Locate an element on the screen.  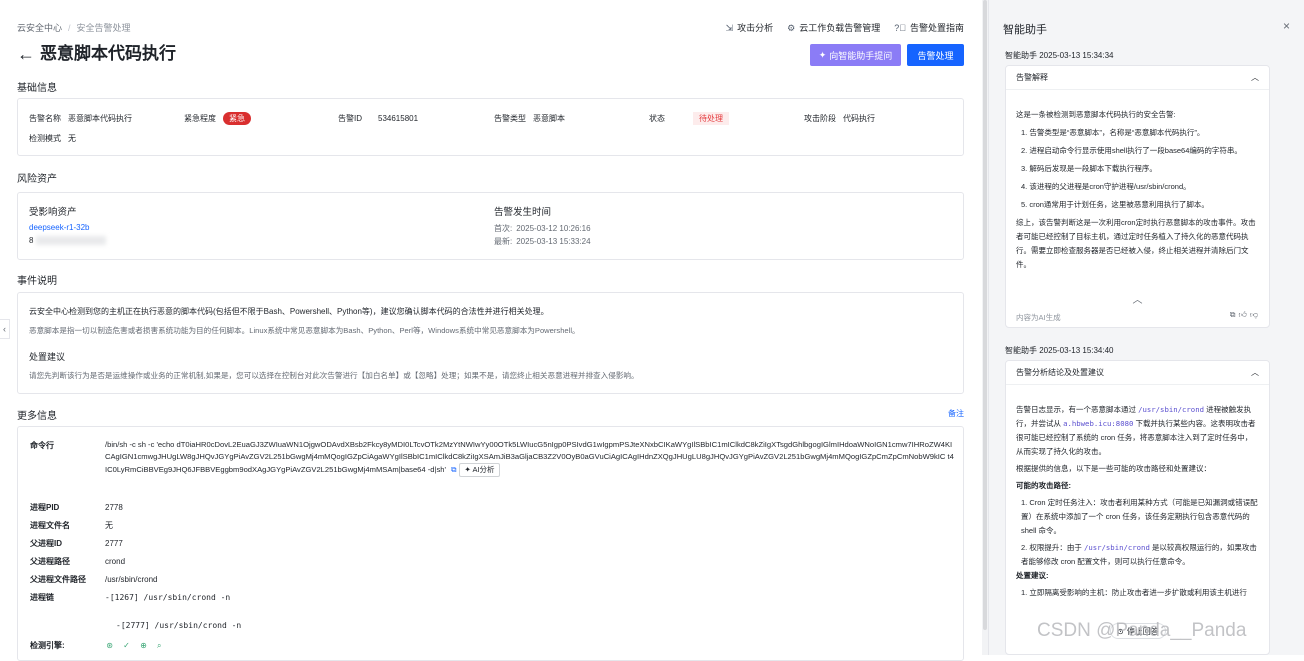
workload-alert-mgmt-link: ⚙ 云工作负载告警管理 is located at coordinates (833, 27).